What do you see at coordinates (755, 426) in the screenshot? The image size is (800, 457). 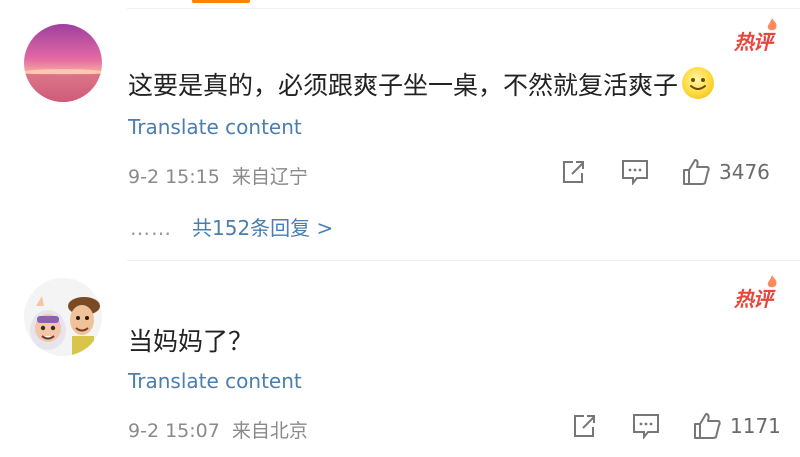 I see `like-count: 1171` at bounding box center [755, 426].